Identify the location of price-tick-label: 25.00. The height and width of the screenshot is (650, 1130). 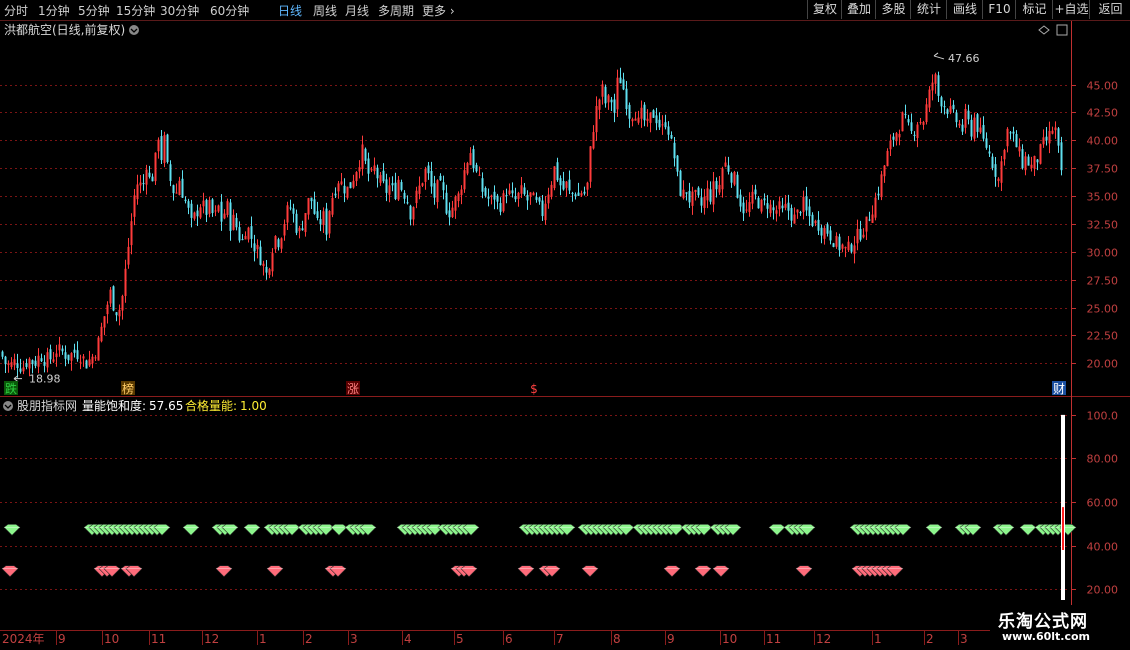
(1103, 309).